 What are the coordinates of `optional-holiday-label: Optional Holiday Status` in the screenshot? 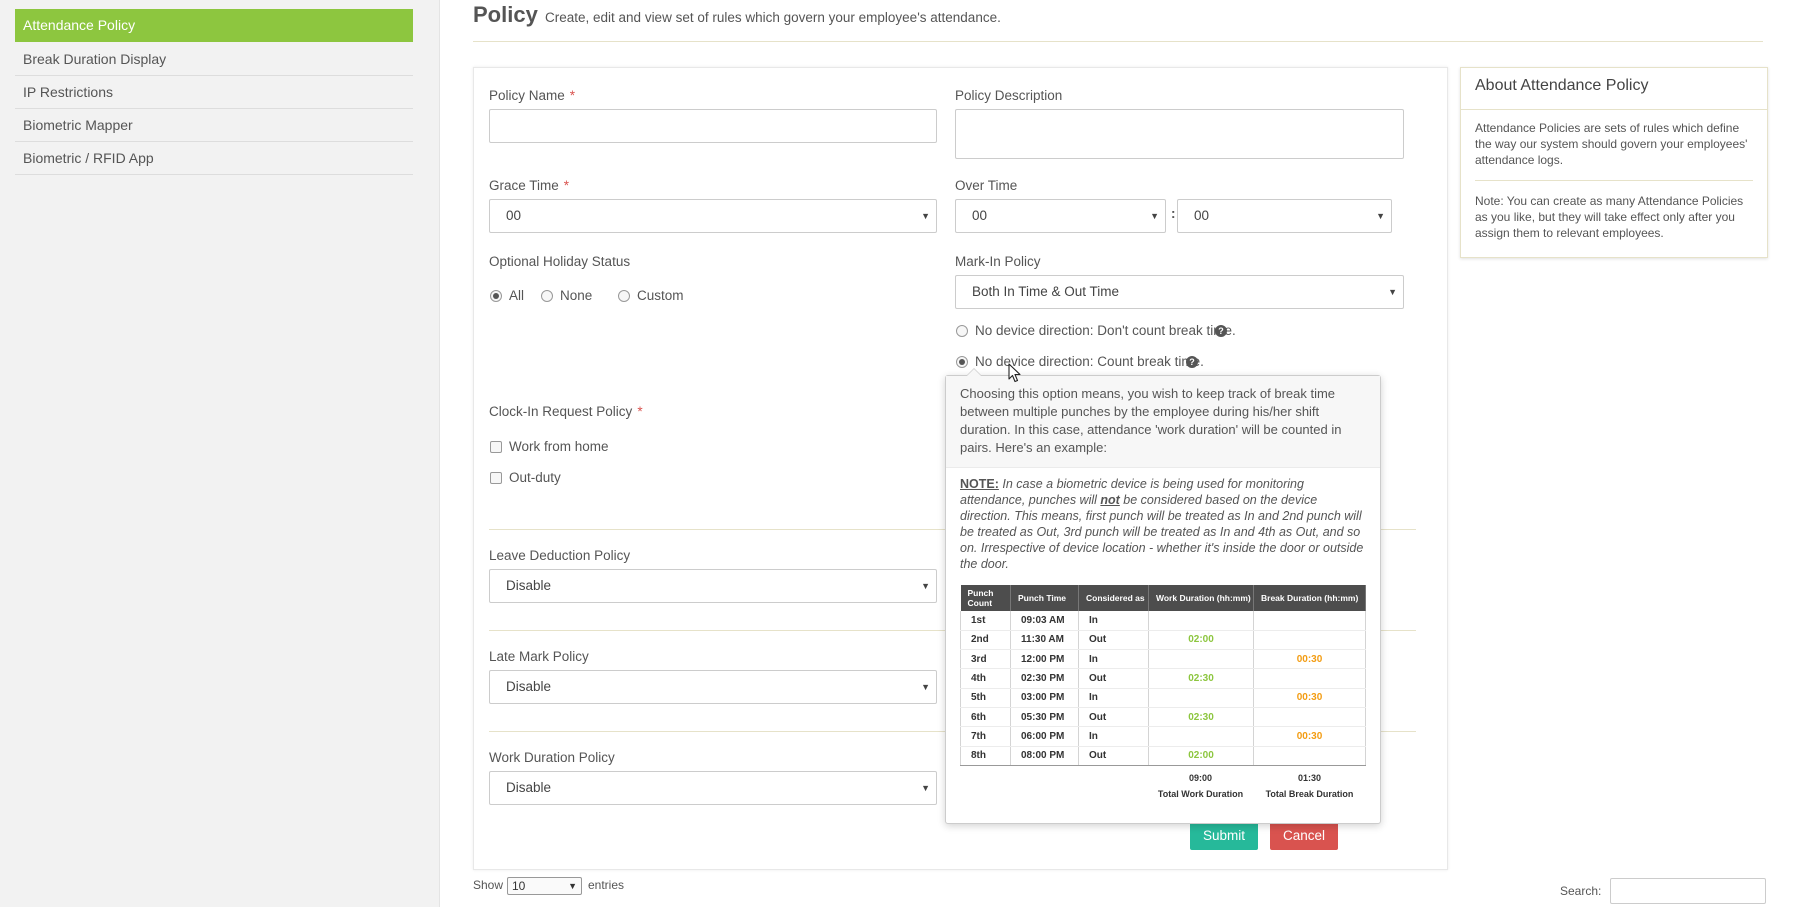 It's located at (560, 261).